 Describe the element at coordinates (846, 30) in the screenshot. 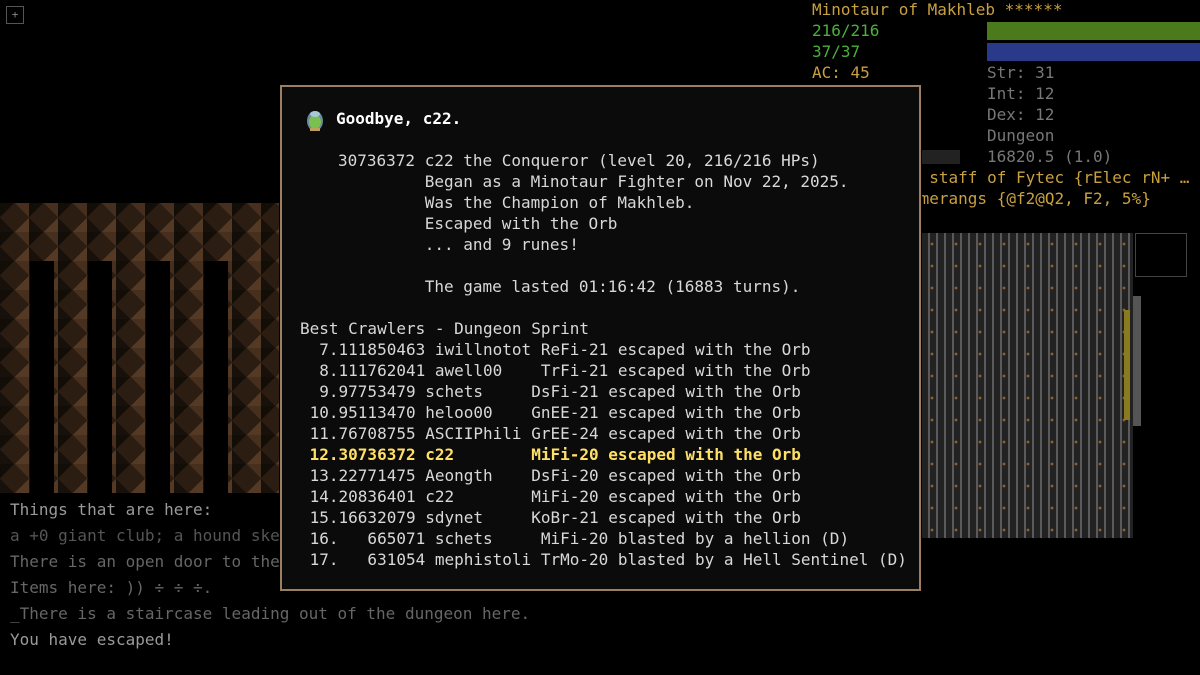

I see `hp-value: 216/216` at that location.